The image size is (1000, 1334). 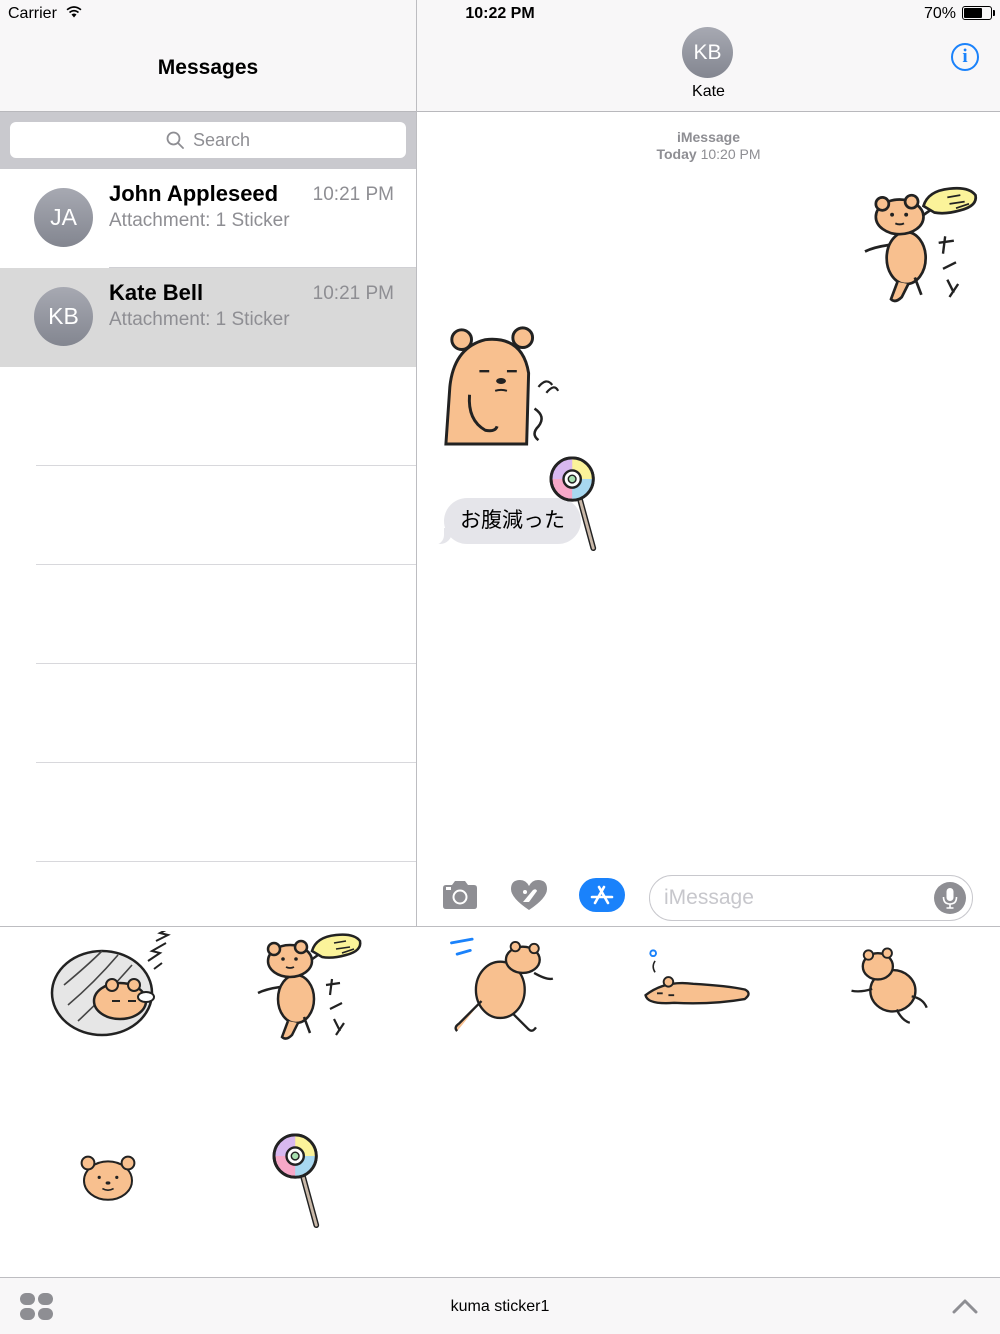 What do you see at coordinates (175, 140) in the screenshot?
I see `search-icon` at bounding box center [175, 140].